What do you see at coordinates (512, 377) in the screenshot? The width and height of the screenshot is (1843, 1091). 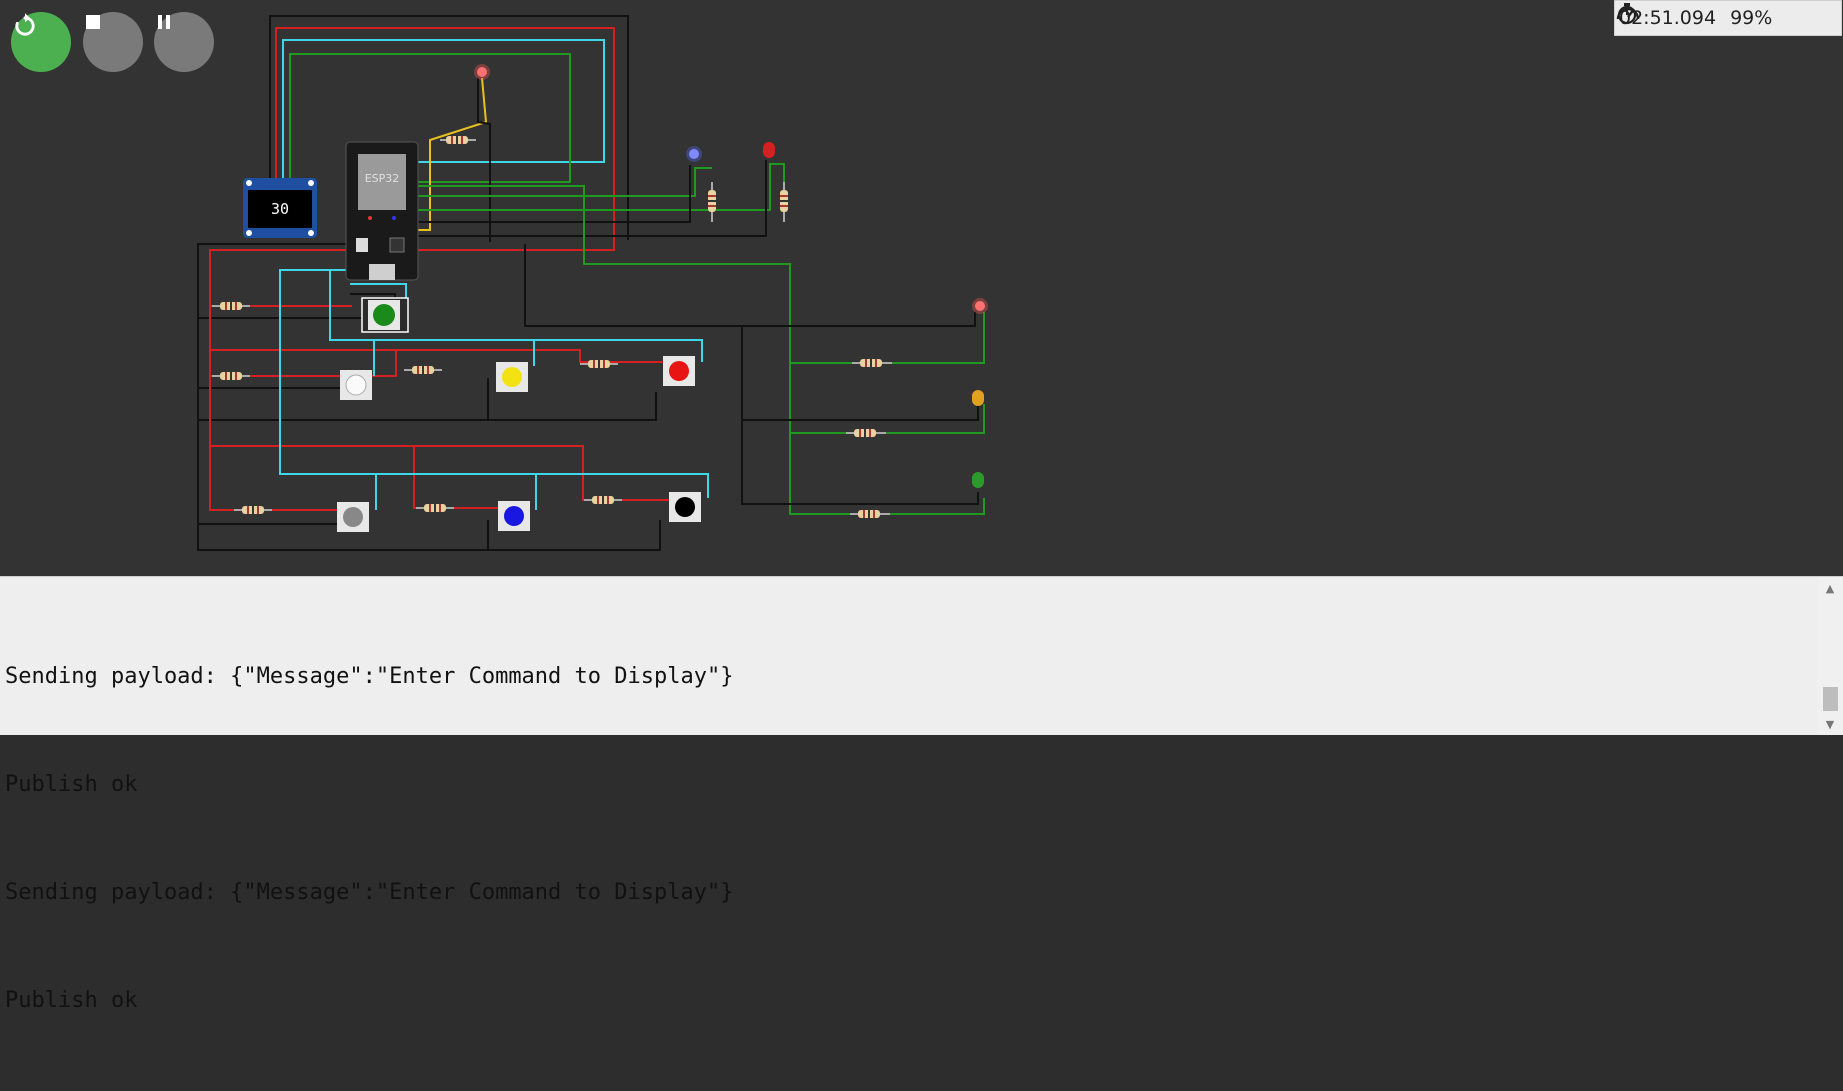 I see `pushbutton-yellow` at bounding box center [512, 377].